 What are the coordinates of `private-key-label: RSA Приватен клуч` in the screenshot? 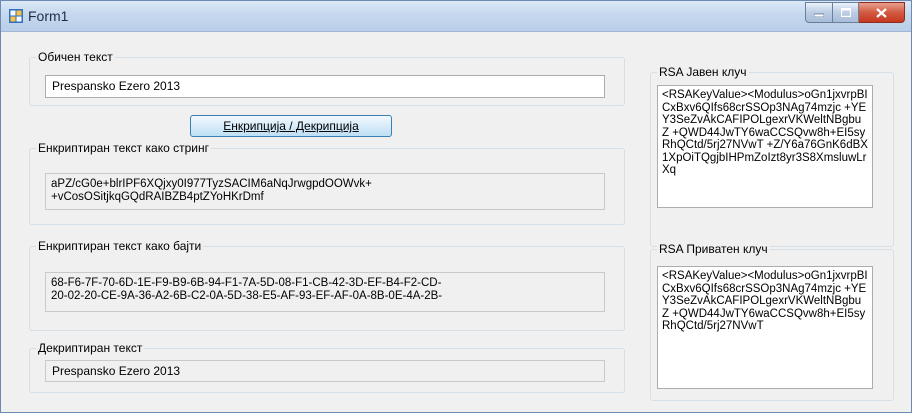 It's located at (713, 249).